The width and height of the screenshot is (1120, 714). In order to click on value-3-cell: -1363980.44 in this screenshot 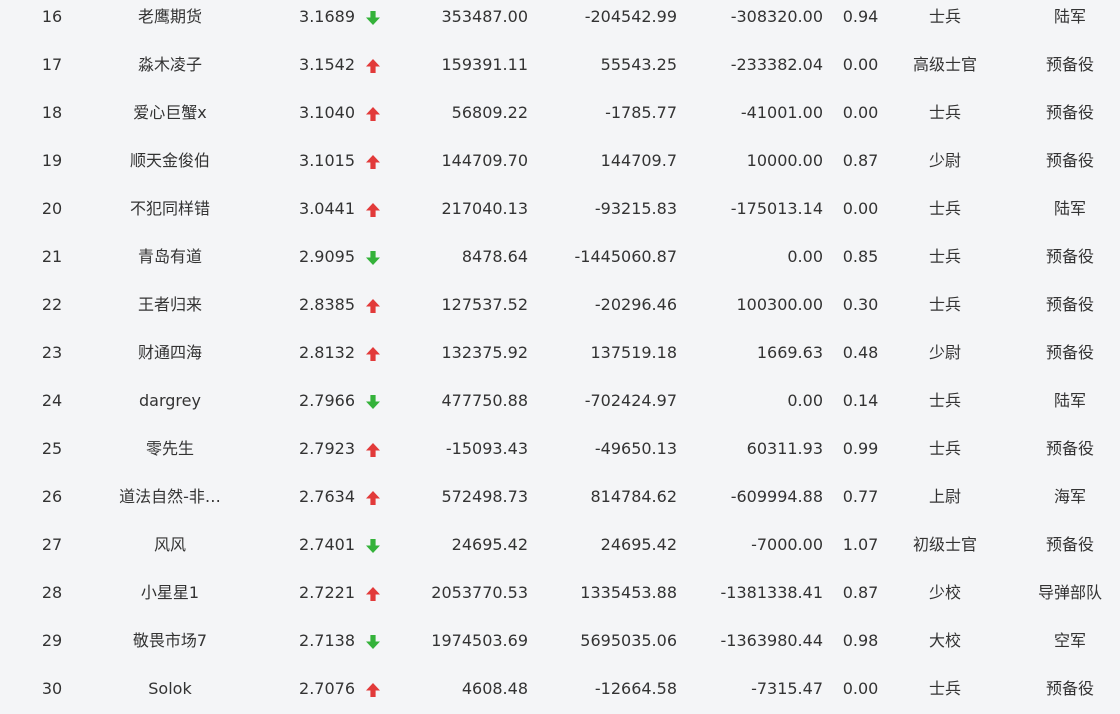, I will do `click(771, 640)`.